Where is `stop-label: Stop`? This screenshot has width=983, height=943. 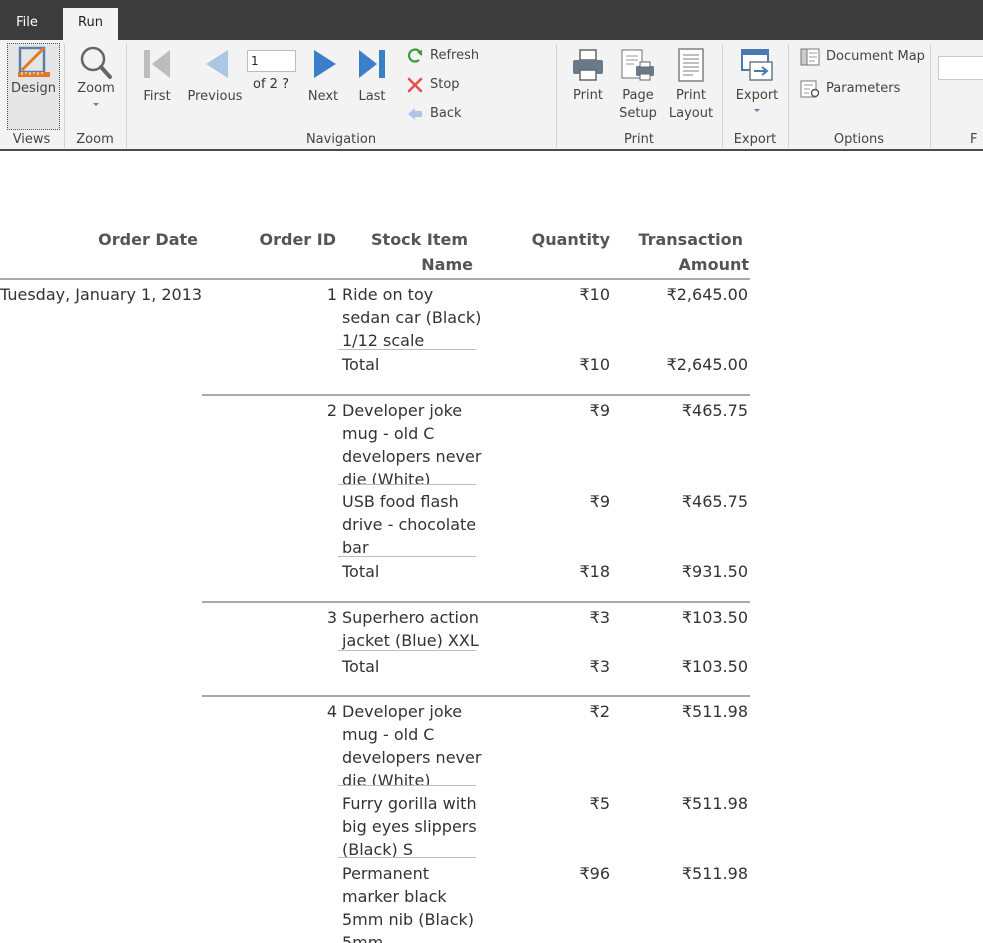 stop-label: Stop is located at coordinates (445, 84).